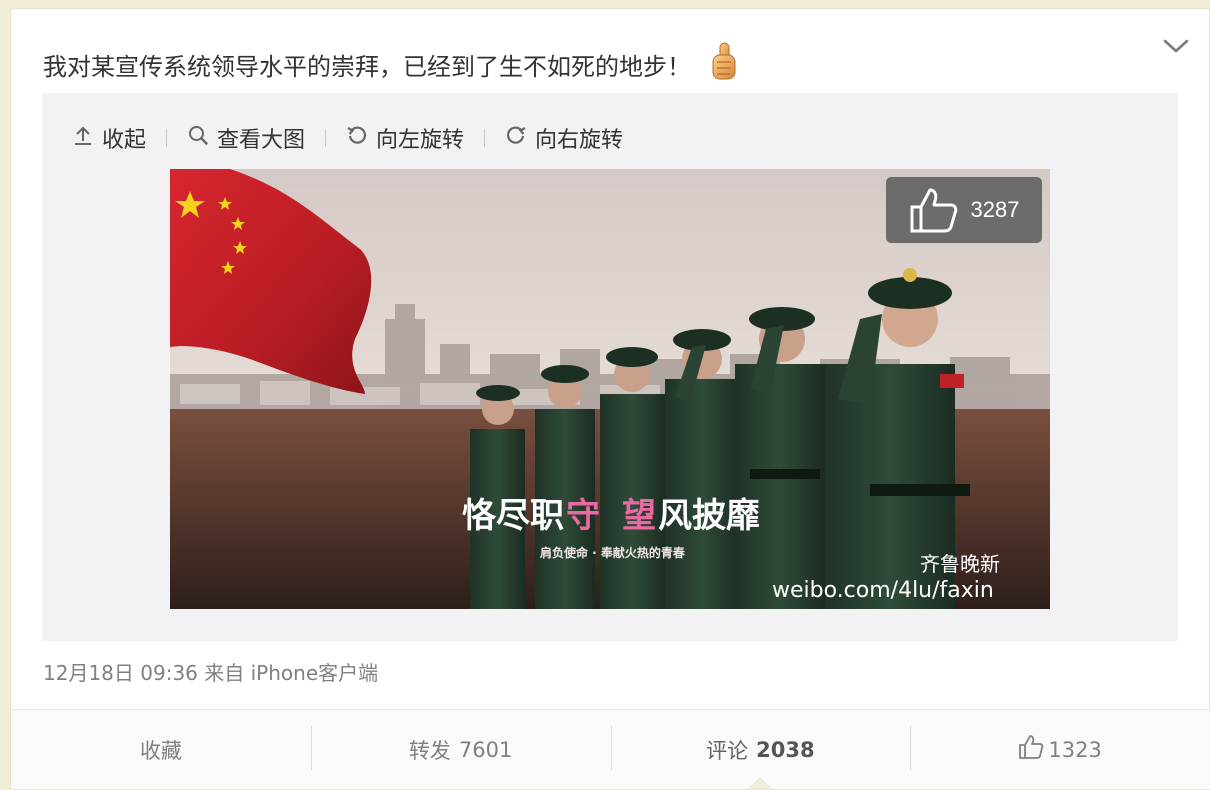 The height and width of the screenshot is (790, 1210). What do you see at coordinates (883, 590) in the screenshot?
I see `watermark-url: weibo.com/4lu/faxin` at bounding box center [883, 590].